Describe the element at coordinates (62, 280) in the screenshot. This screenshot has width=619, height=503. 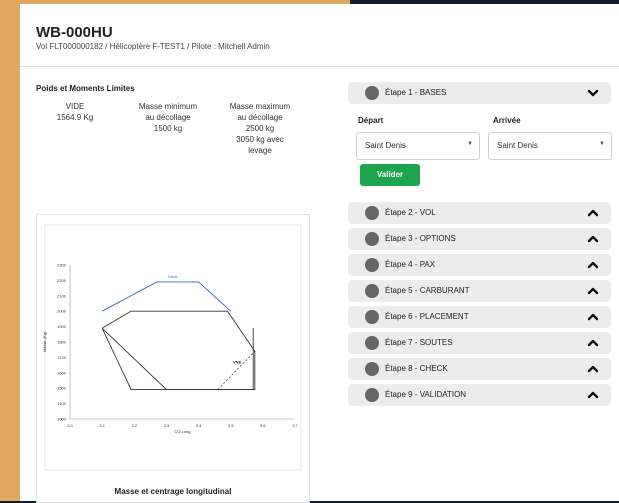
I see `y-tick-label: 2200` at that location.